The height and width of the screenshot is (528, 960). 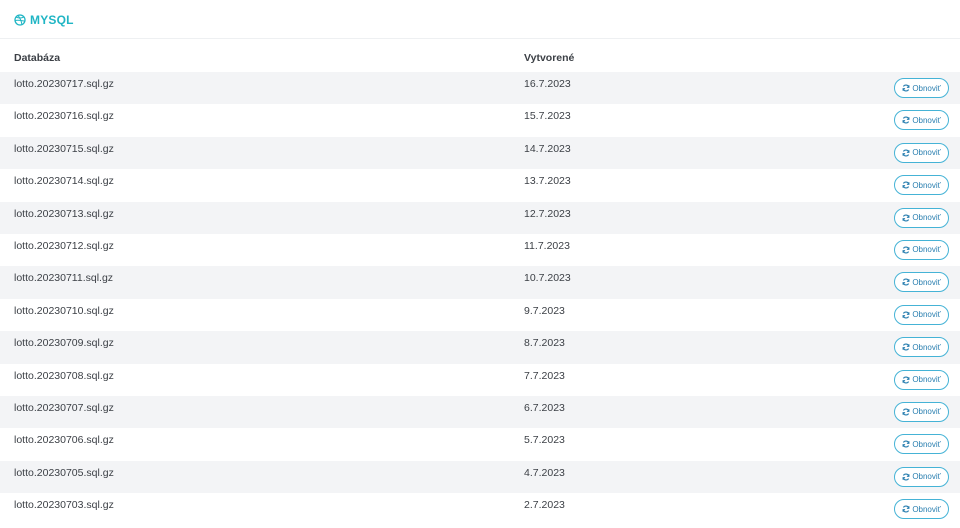 What do you see at coordinates (20, 20) in the screenshot?
I see `dribbble-icon` at bounding box center [20, 20].